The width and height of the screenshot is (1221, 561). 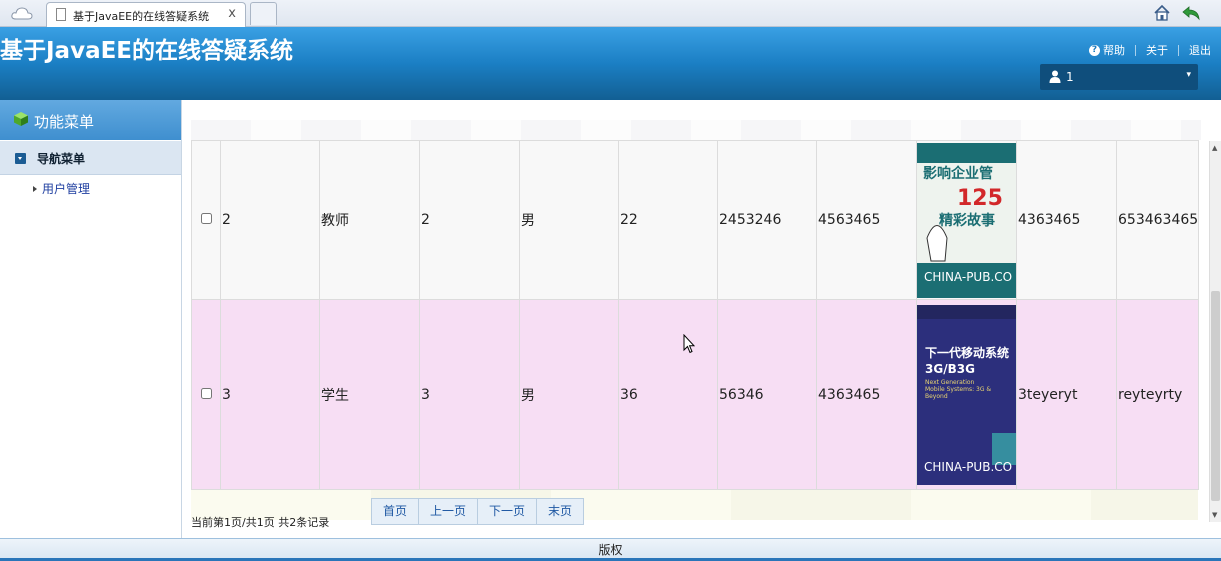 What do you see at coordinates (1157, 220) in the screenshot?
I see `cell-c10: 653463465` at bounding box center [1157, 220].